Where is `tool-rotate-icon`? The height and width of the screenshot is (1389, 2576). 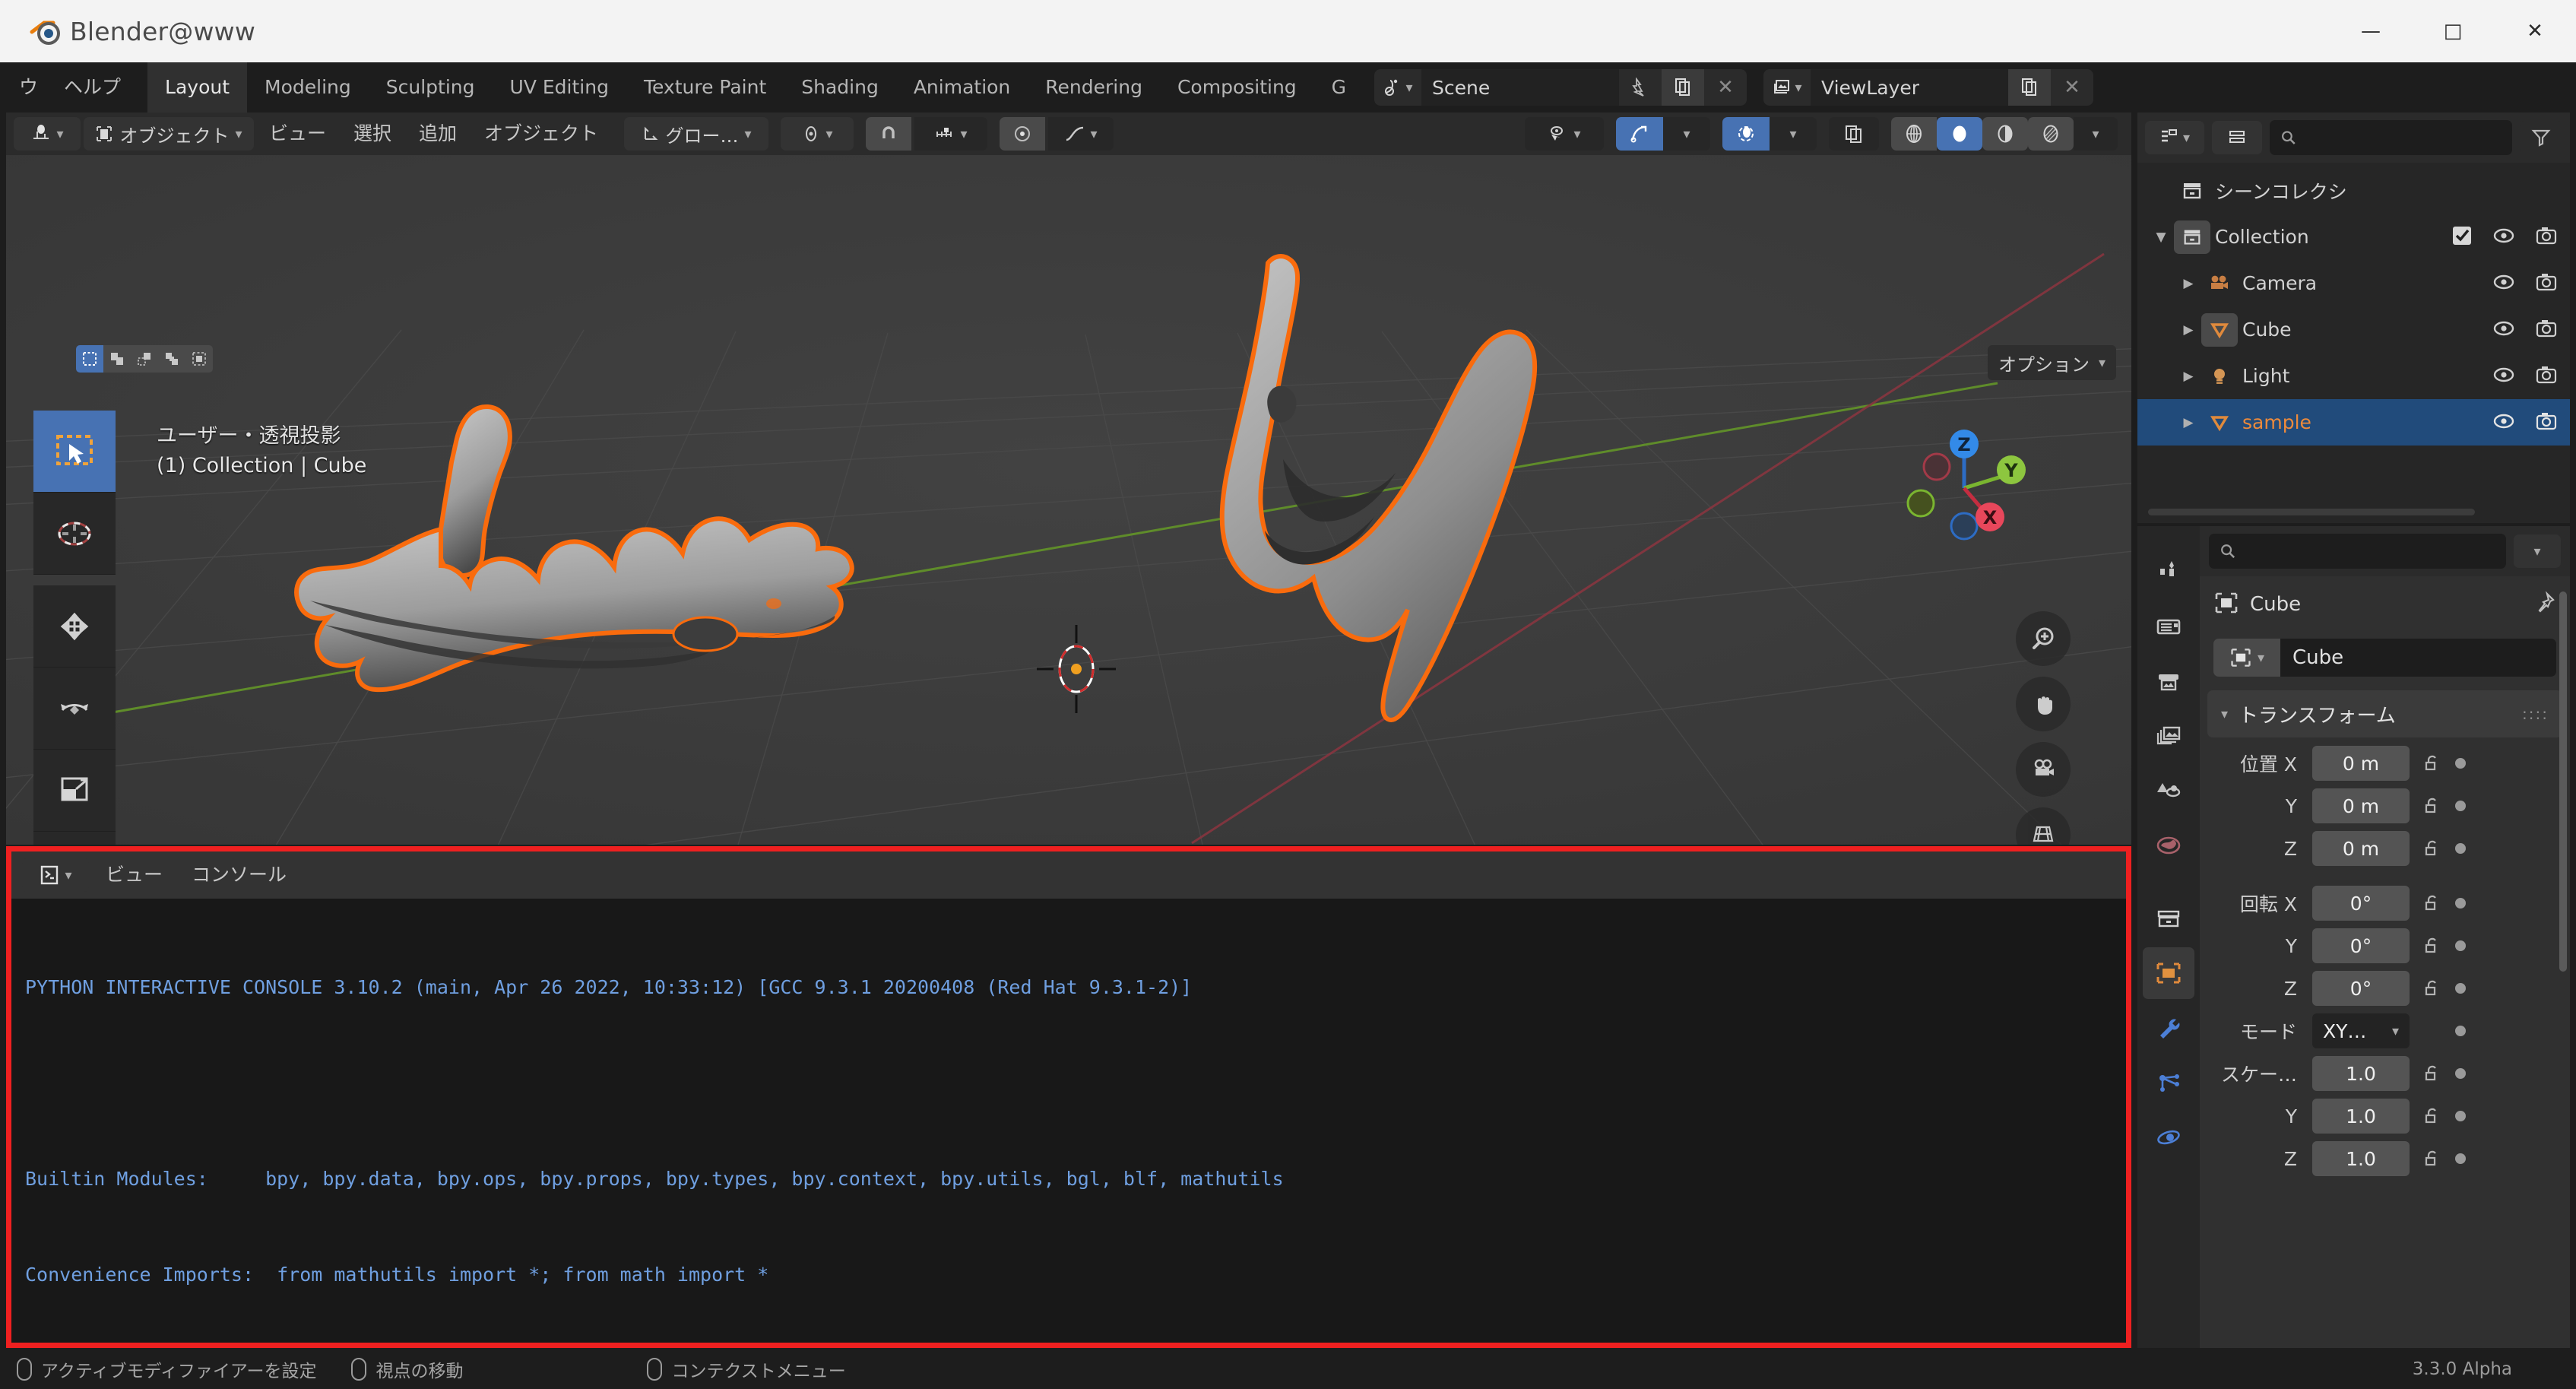
tool-rotate-icon is located at coordinates (74, 709).